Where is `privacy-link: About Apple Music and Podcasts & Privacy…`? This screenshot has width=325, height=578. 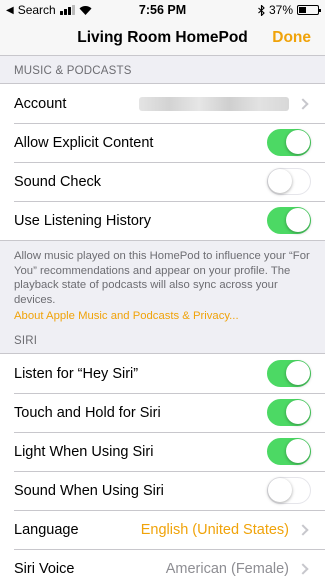 privacy-link: About Apple Music and Podcasts & Privacy… is located at coordinates (162, 316).